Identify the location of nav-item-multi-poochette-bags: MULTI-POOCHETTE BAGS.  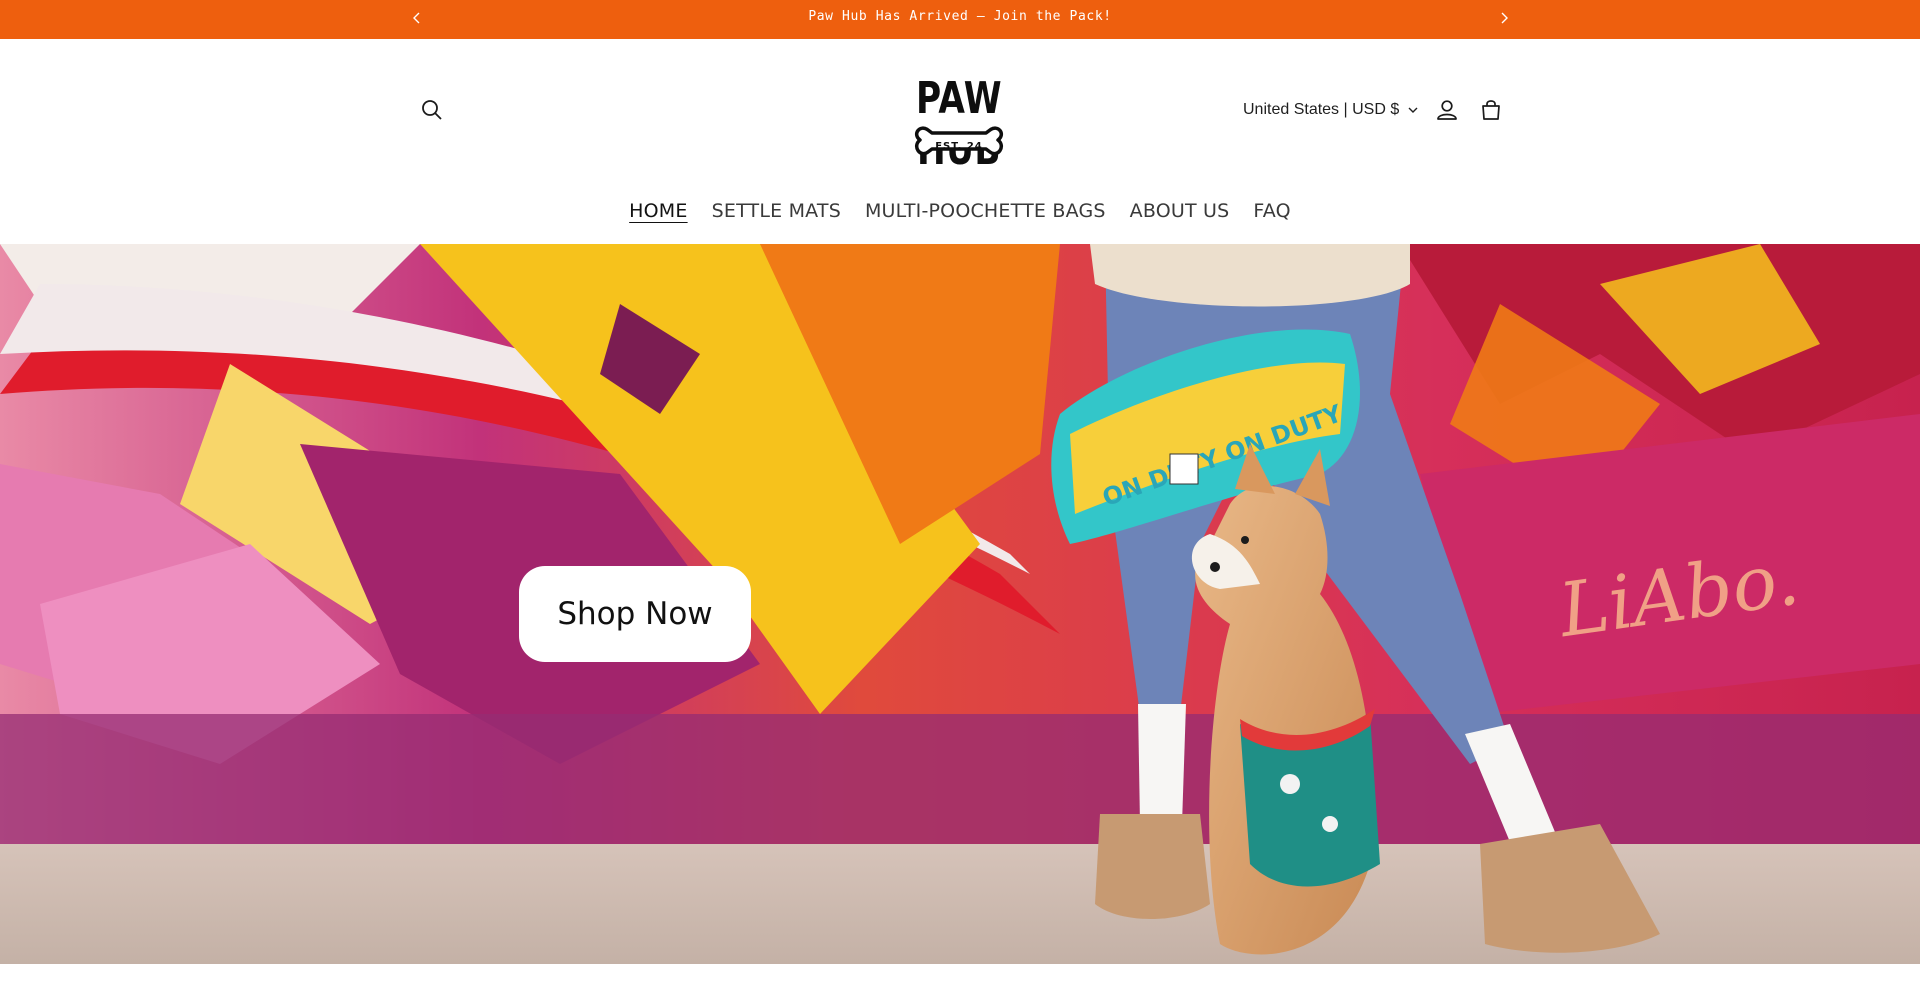
(985, 211).